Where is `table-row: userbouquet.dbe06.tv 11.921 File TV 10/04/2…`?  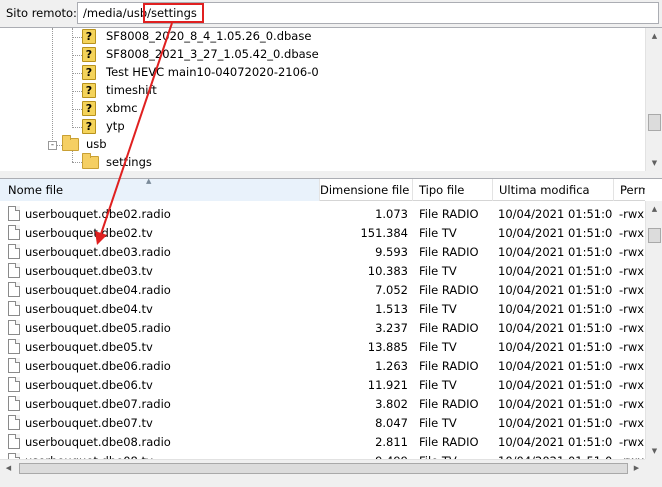 table-row: userbouquet.dbe06.tv 11.921 File TV 10/04/2… is located at coordinates (322, 384).